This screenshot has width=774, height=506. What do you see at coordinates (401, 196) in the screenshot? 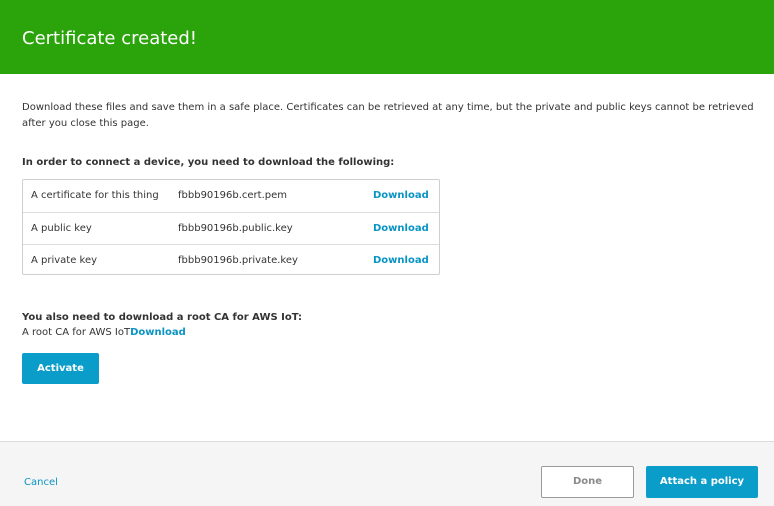
I see `download-certificate-link: Download` at bounding box center [401, 196].